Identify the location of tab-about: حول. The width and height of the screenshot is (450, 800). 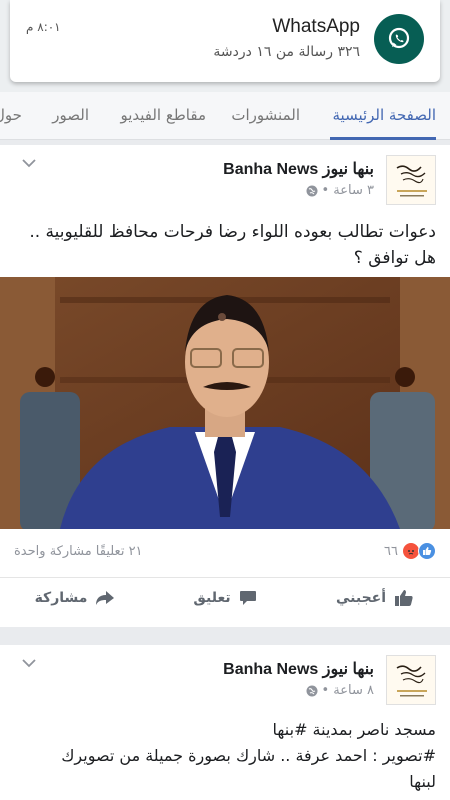
(11, 115).